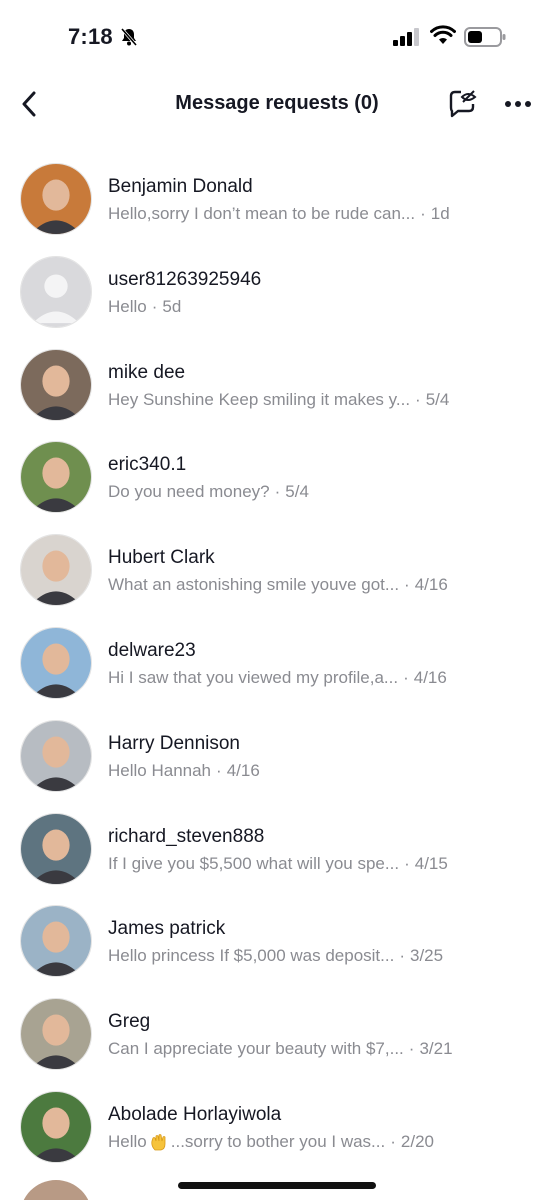 The image size is (554, 1200). I want to click on signal-icon, so click(406, 37).